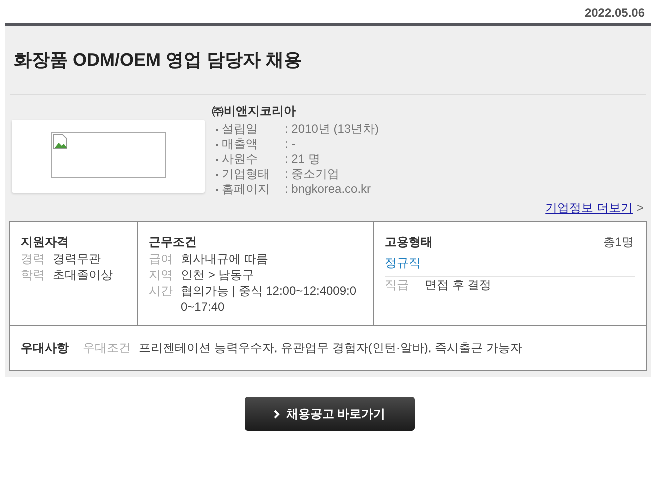  Describe the element at coordinates (589, 208) in the screenshot. I see `company-info-link: 기업정보 더보기` at that location.